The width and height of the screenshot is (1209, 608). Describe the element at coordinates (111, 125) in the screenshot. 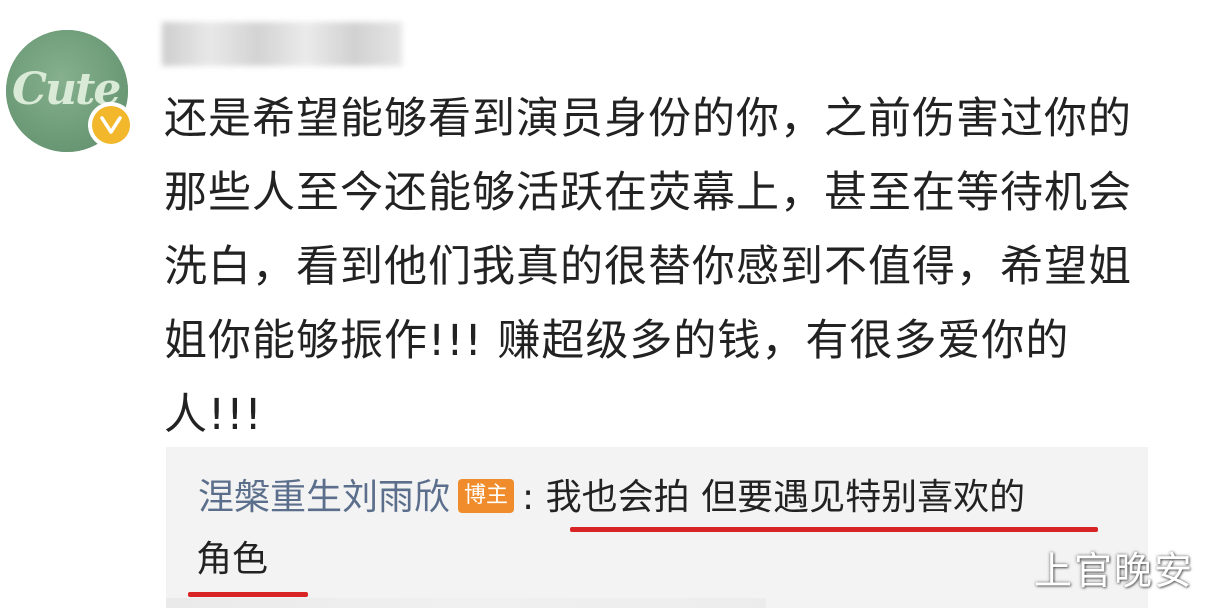

I see `verified-icon` at that location.